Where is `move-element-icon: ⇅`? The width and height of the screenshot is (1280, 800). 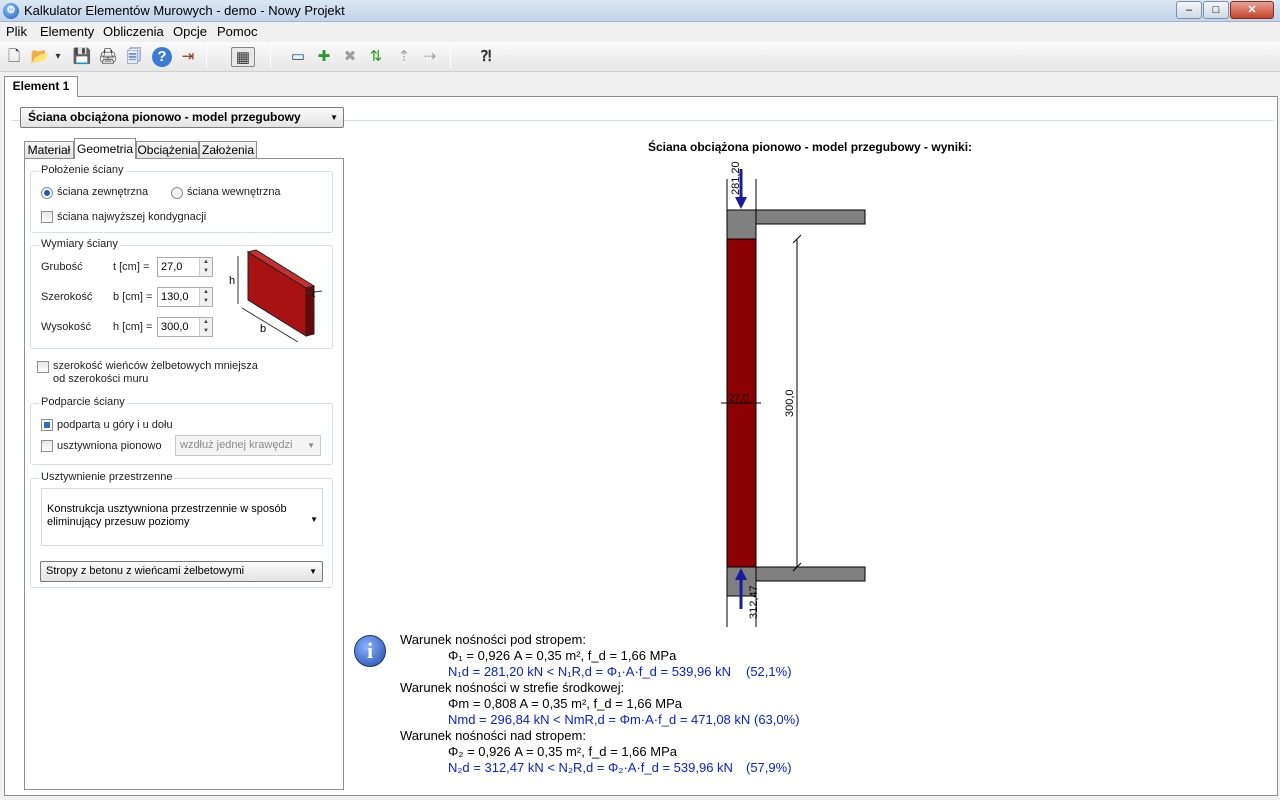
move-element-icon: ⇅ is located at coordinates (376, 57).